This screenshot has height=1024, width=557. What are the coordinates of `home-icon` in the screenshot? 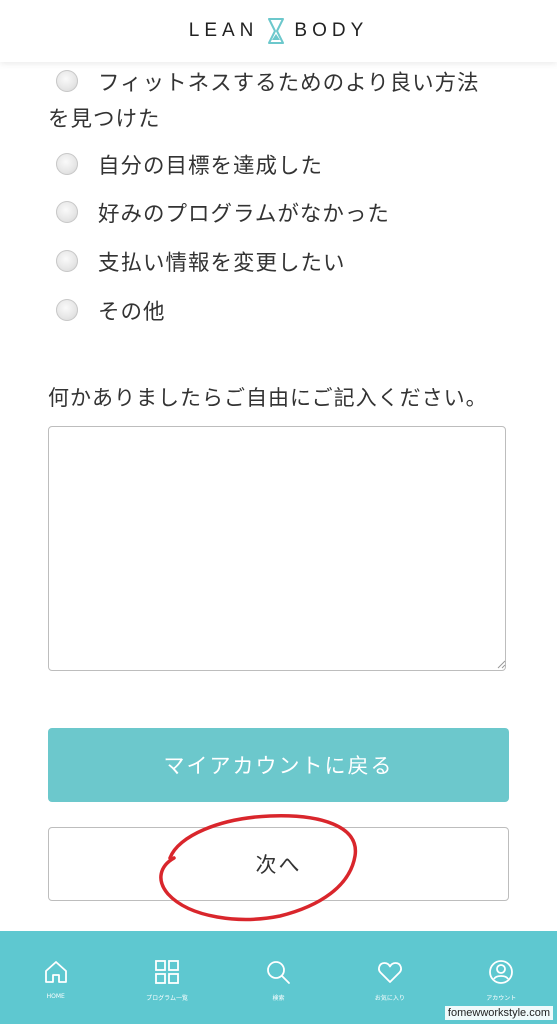 It's located at (55, 972).